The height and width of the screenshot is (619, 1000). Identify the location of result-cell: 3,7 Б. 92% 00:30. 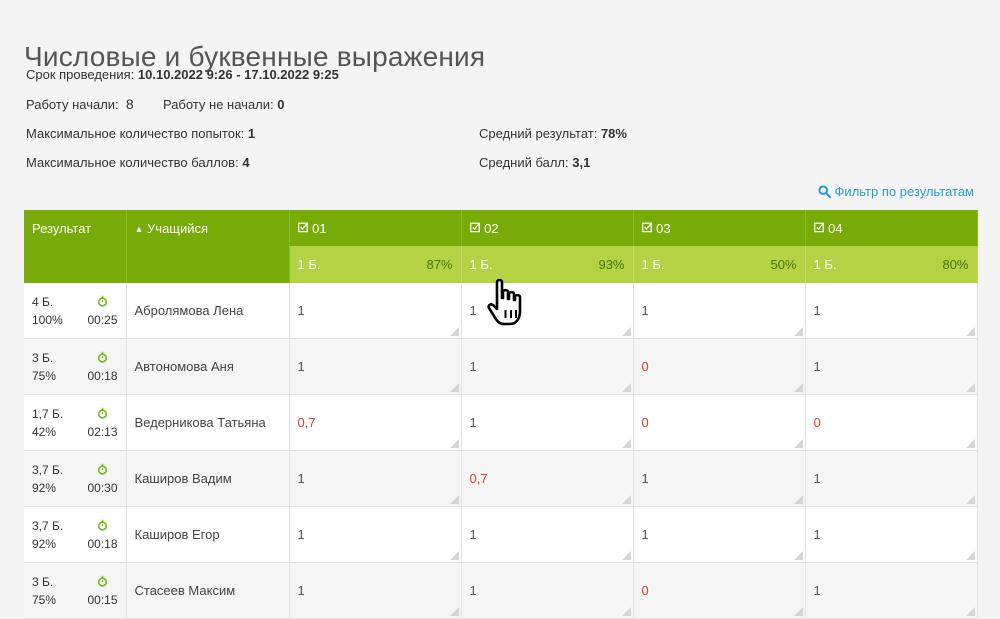
(75, 478).